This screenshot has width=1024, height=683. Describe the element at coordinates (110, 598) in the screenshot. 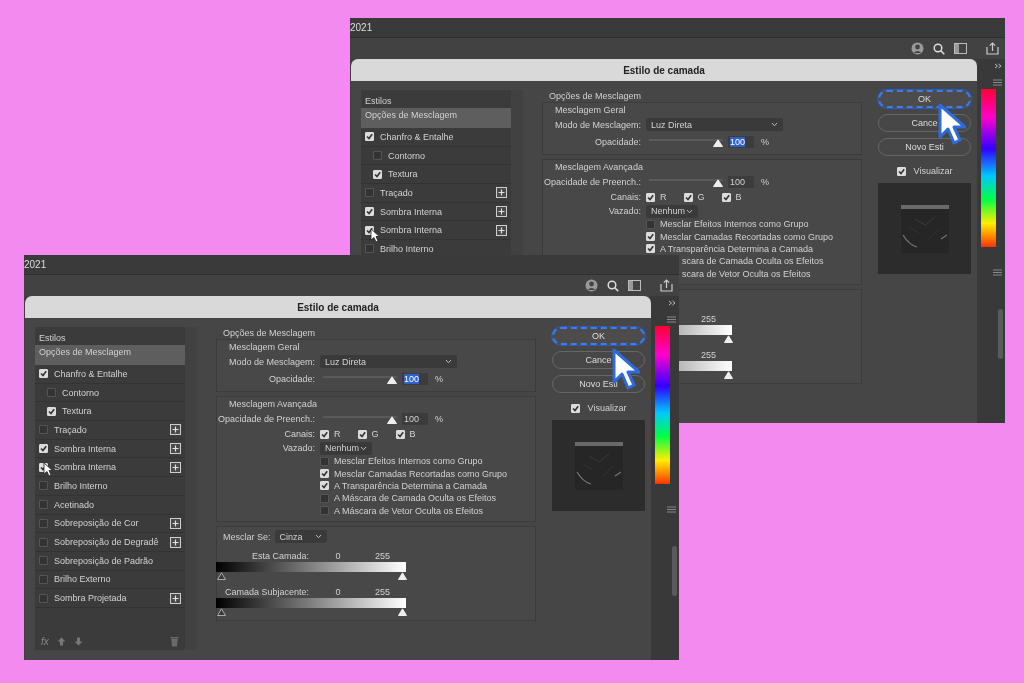

I see `style-item: Sombra Projetada` at that location.